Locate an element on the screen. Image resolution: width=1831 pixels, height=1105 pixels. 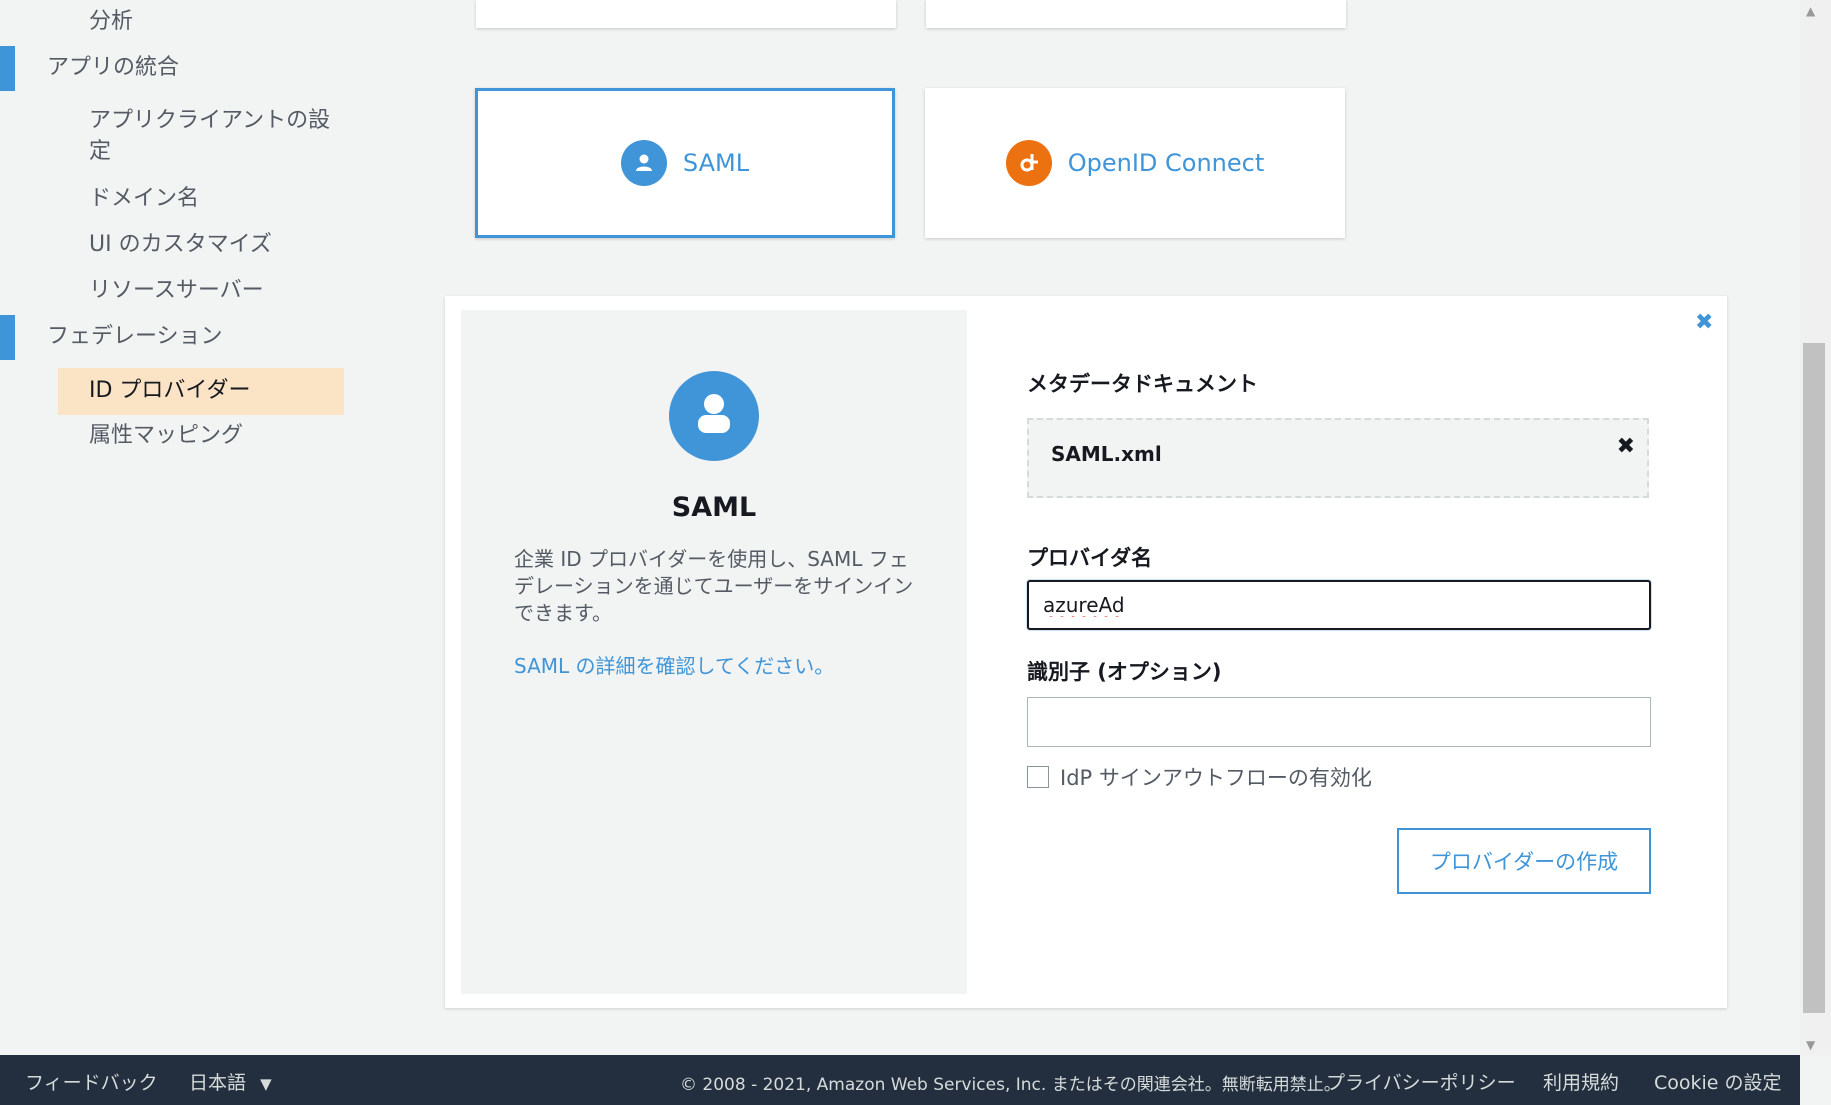
idp-signout-label: IdP サインアウトフローの有効化 is located at coordinates (1216, 778).